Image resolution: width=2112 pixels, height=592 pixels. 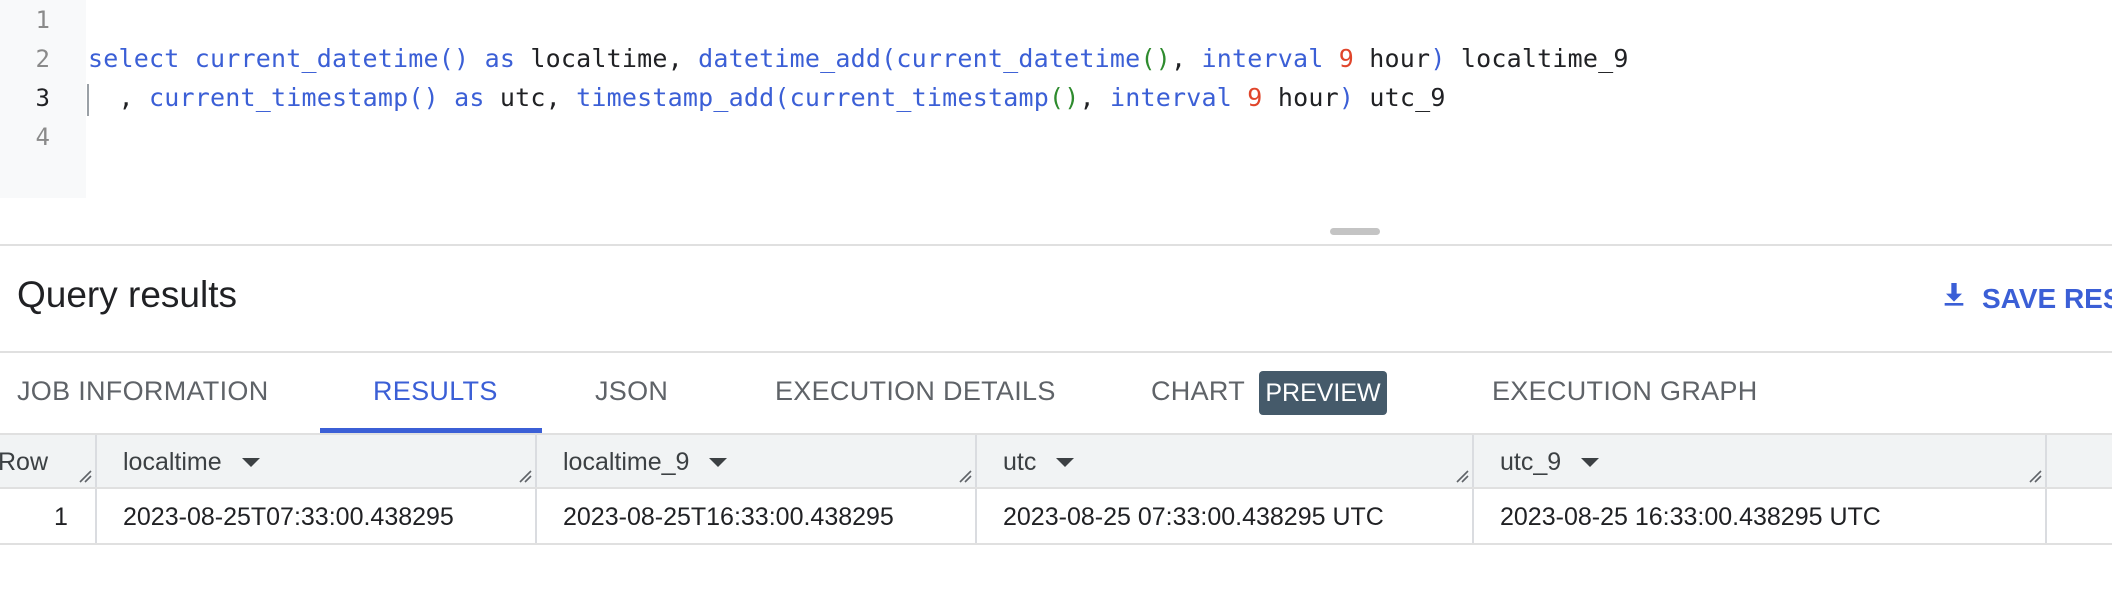 I want to click on alias: utc_9, so click(x=1407, y=97).